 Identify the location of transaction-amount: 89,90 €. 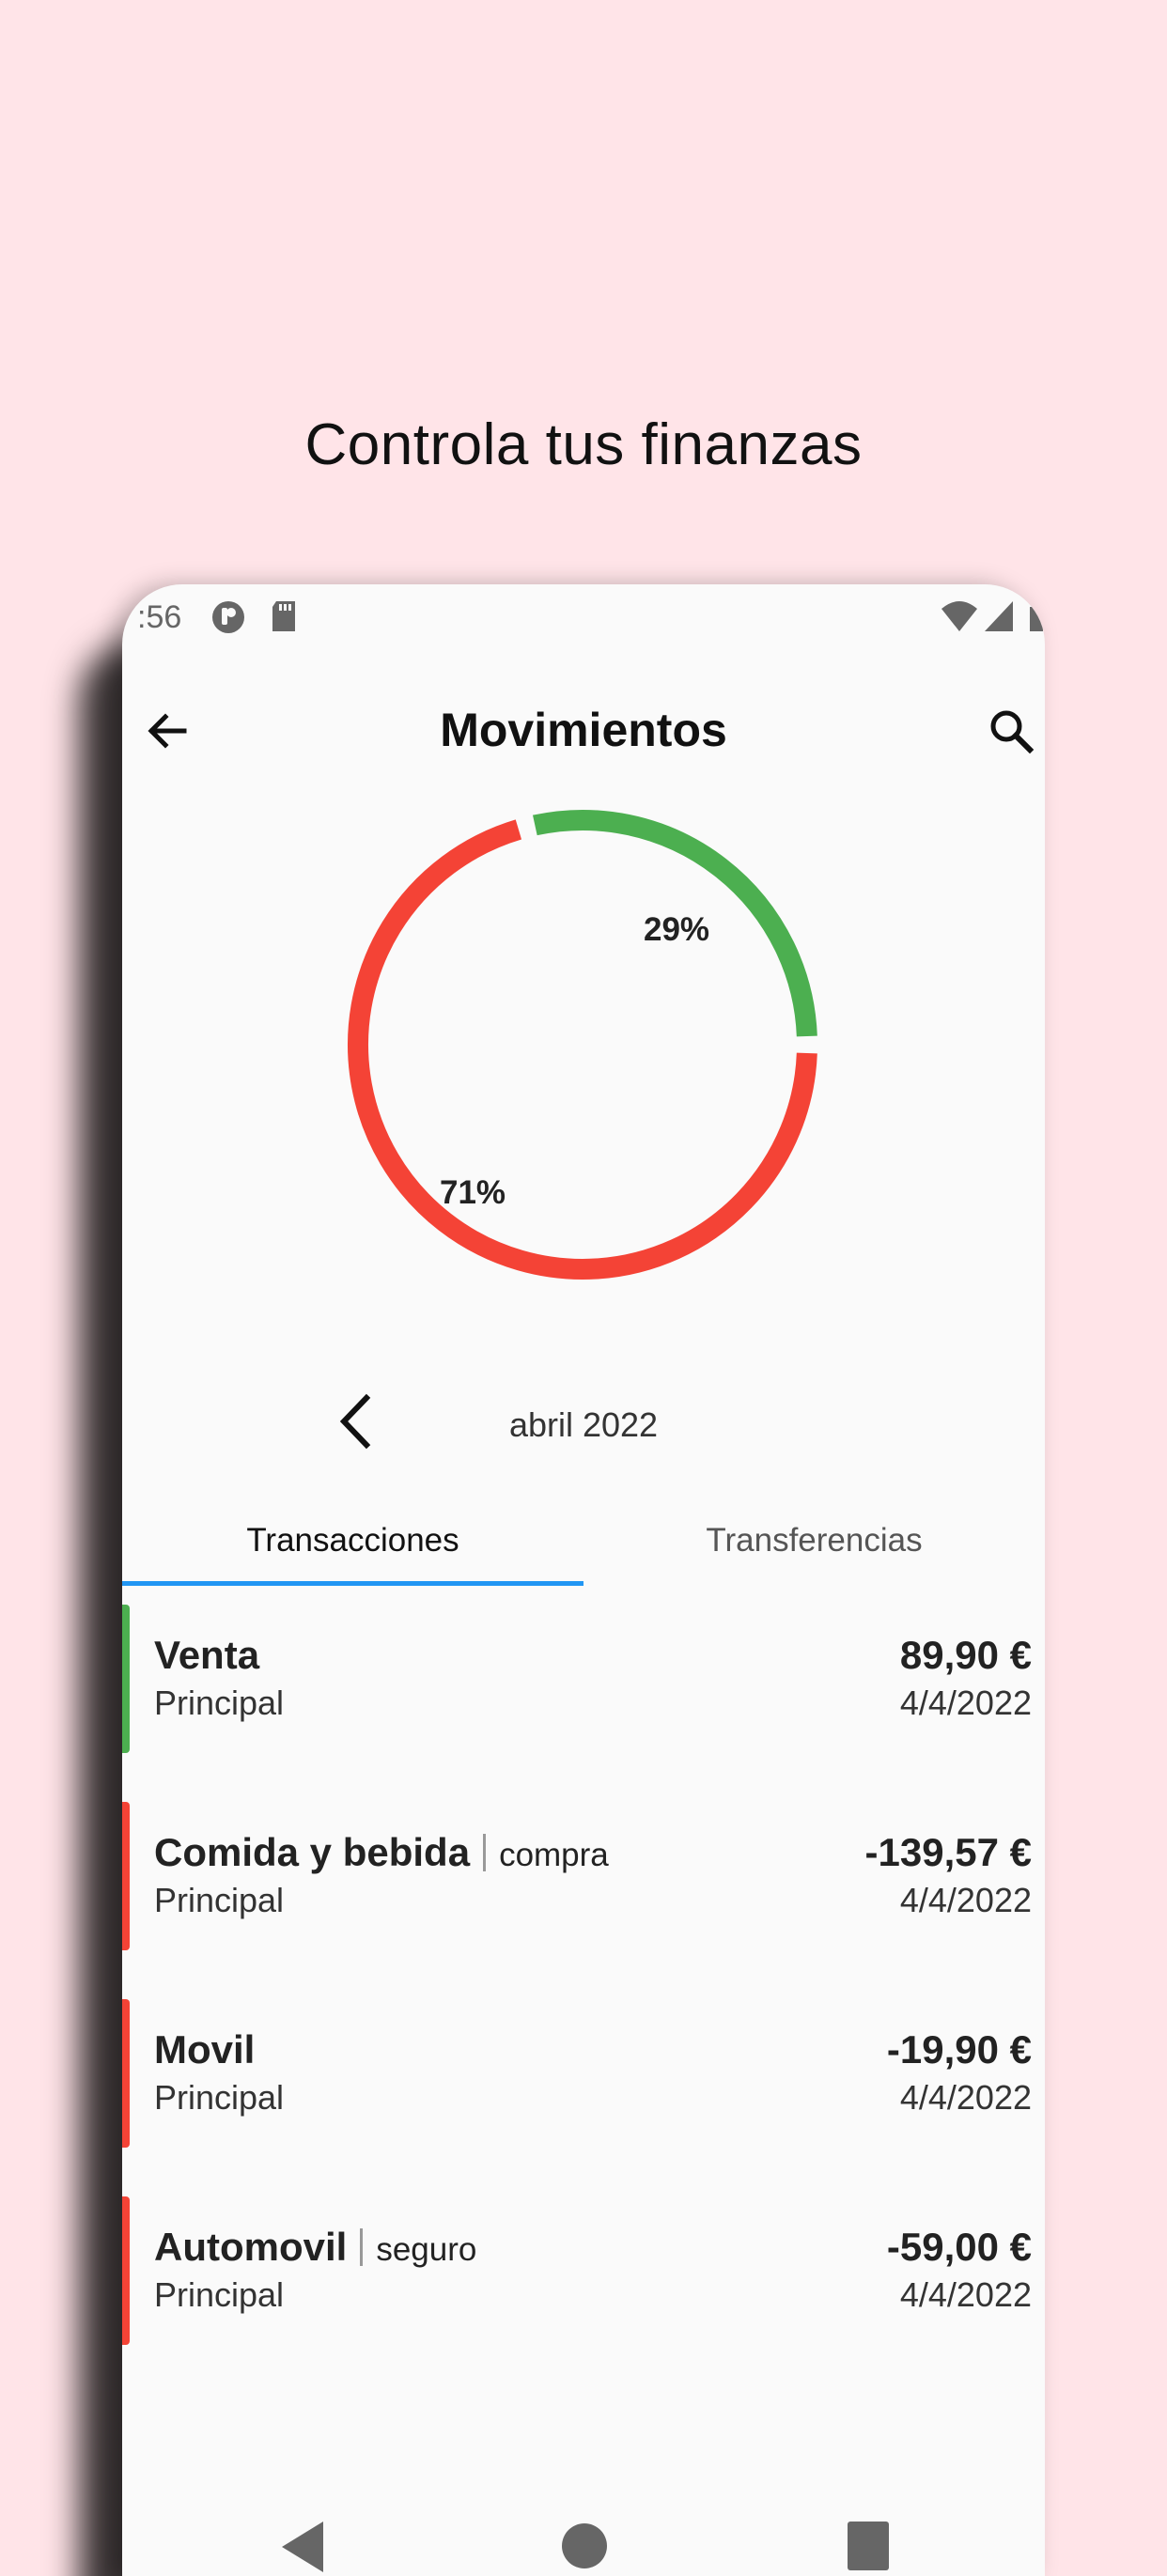
(966, 1655).